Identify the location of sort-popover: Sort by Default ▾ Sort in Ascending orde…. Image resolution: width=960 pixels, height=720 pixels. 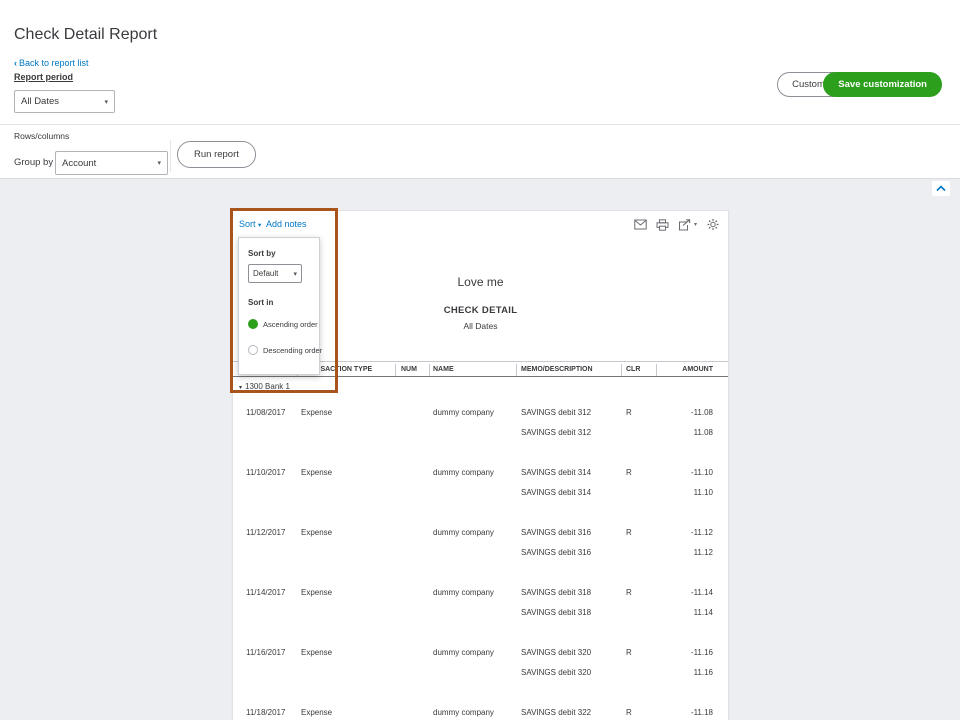
(280, 306).